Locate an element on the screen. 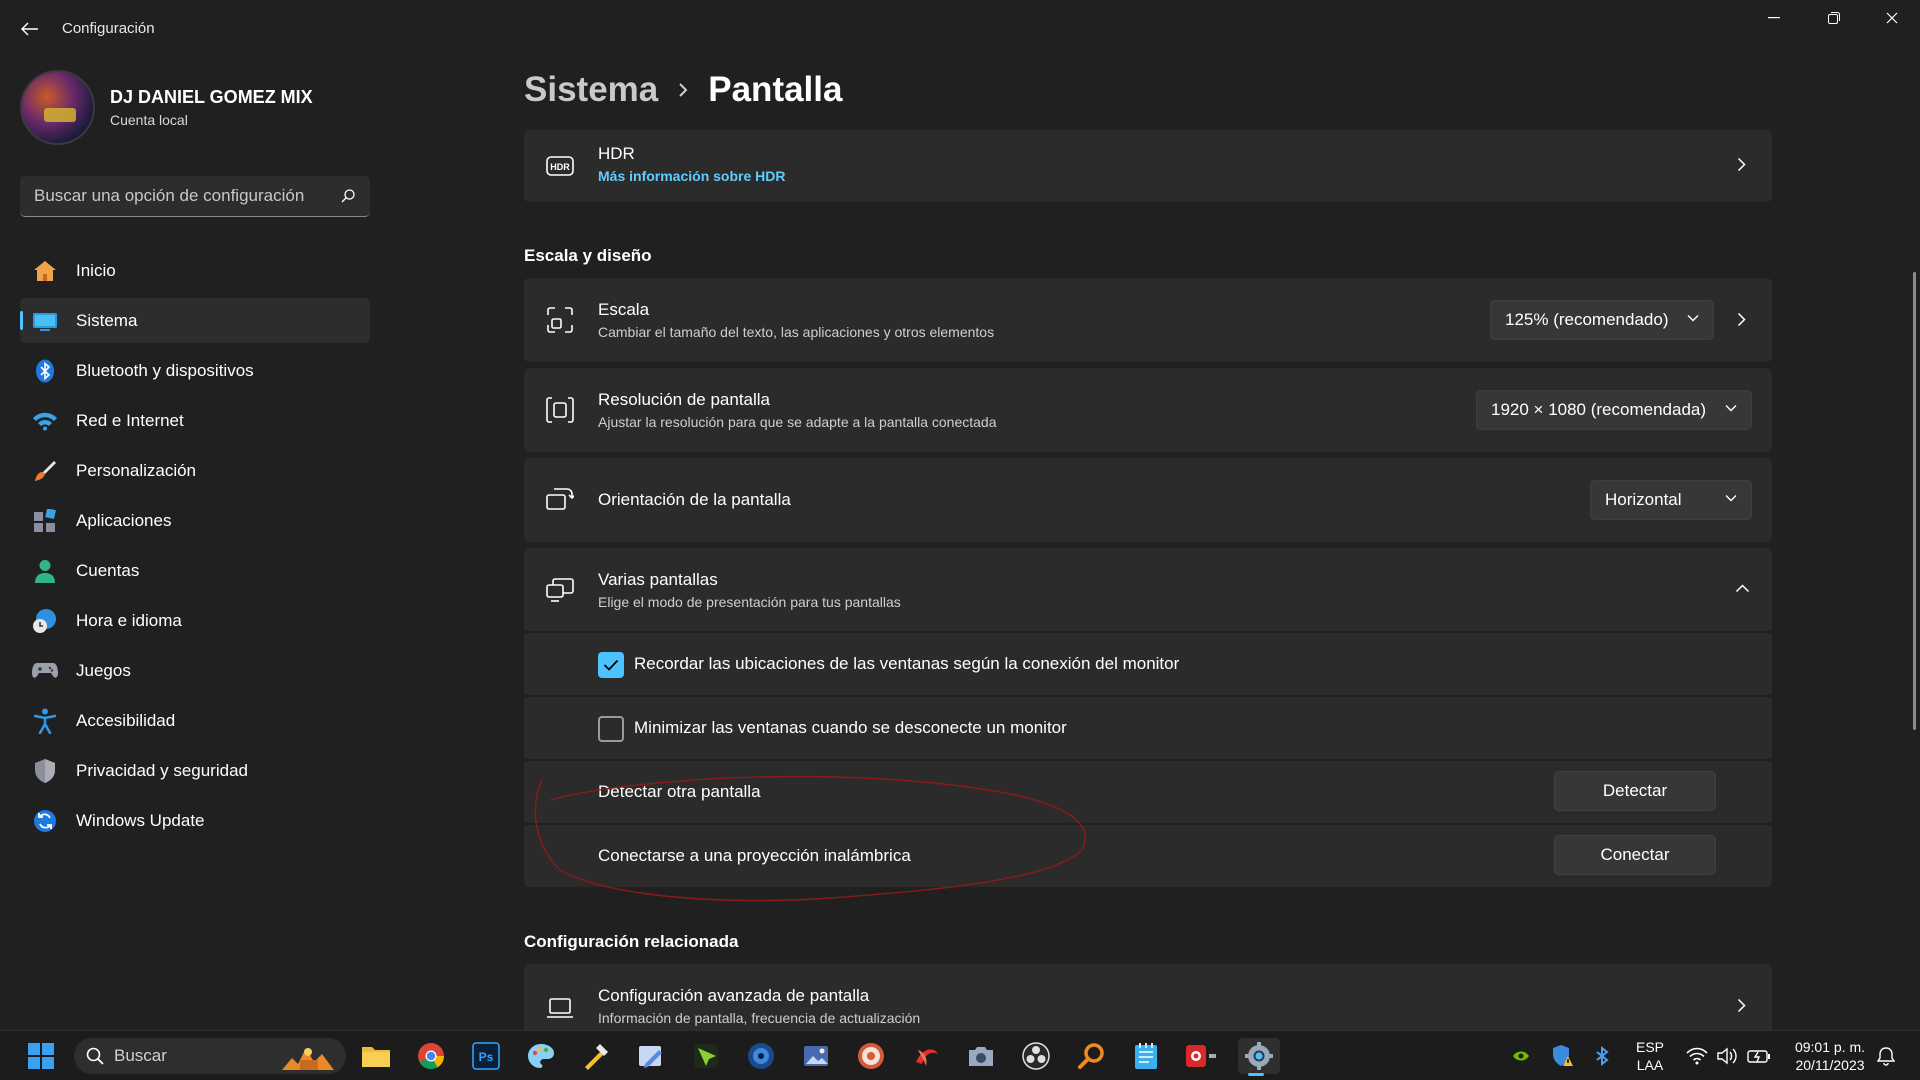  sidebar-item-label: Privacidad y seguridad is located at coordinates (162, 770).